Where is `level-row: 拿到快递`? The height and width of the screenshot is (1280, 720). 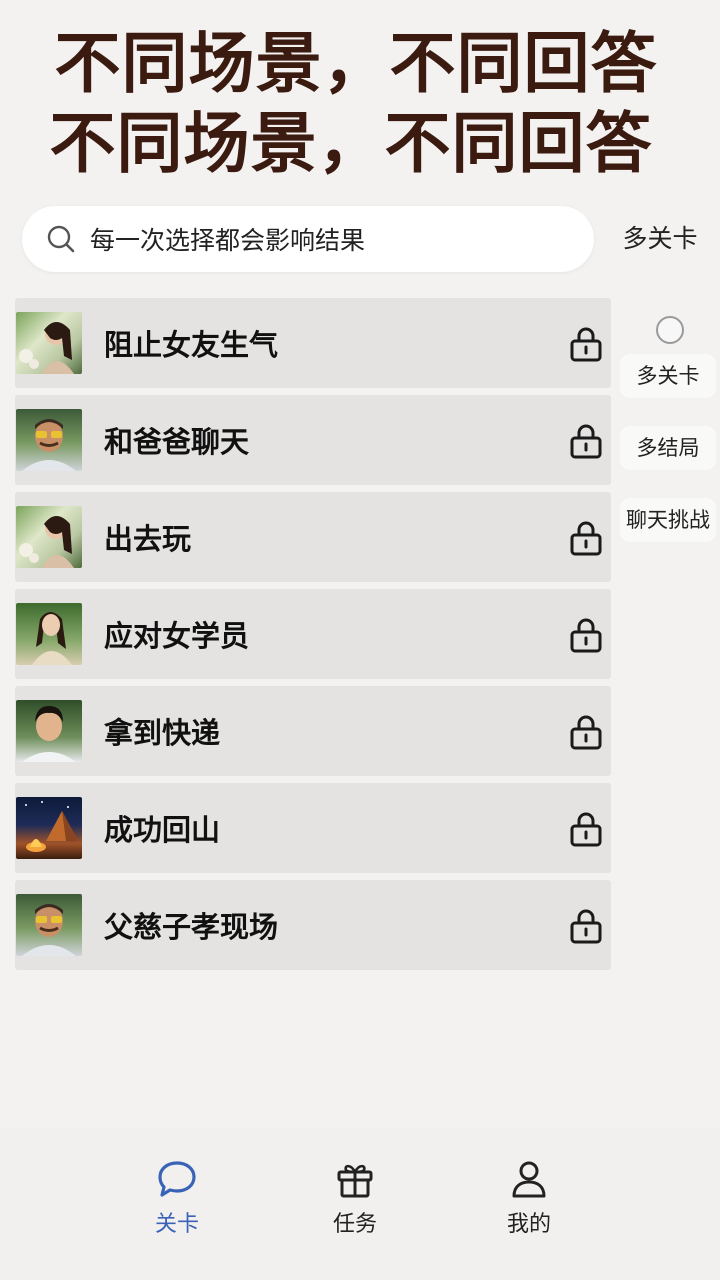
level-row: 拿到快递 is located at coordinates (313, 731).